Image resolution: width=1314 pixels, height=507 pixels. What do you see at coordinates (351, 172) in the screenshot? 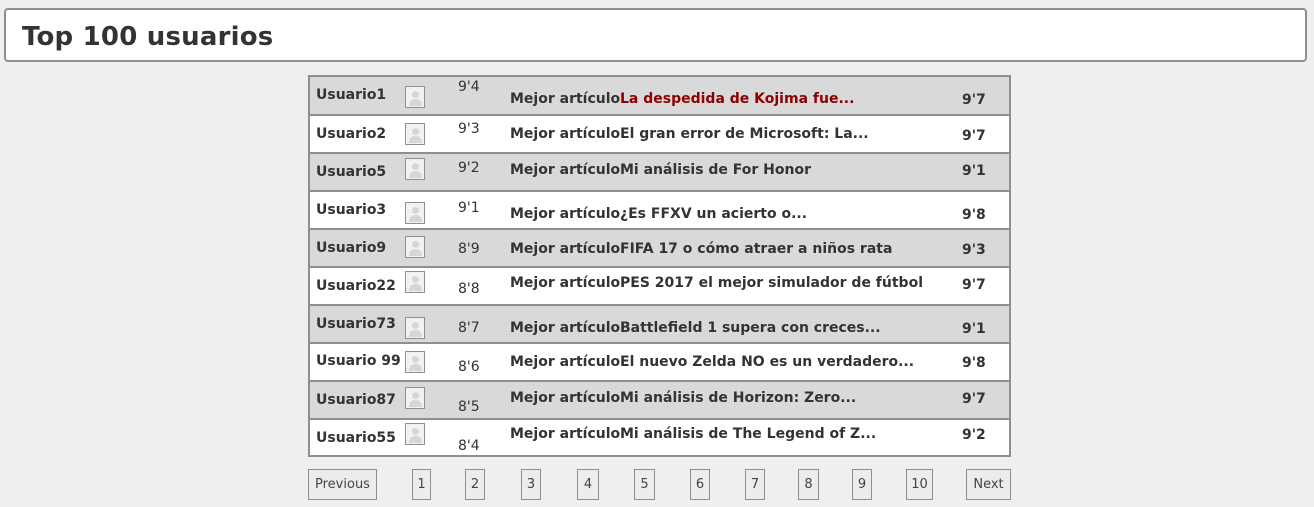
I see `user-name: Usuario5` at bounding box center [351, 172].